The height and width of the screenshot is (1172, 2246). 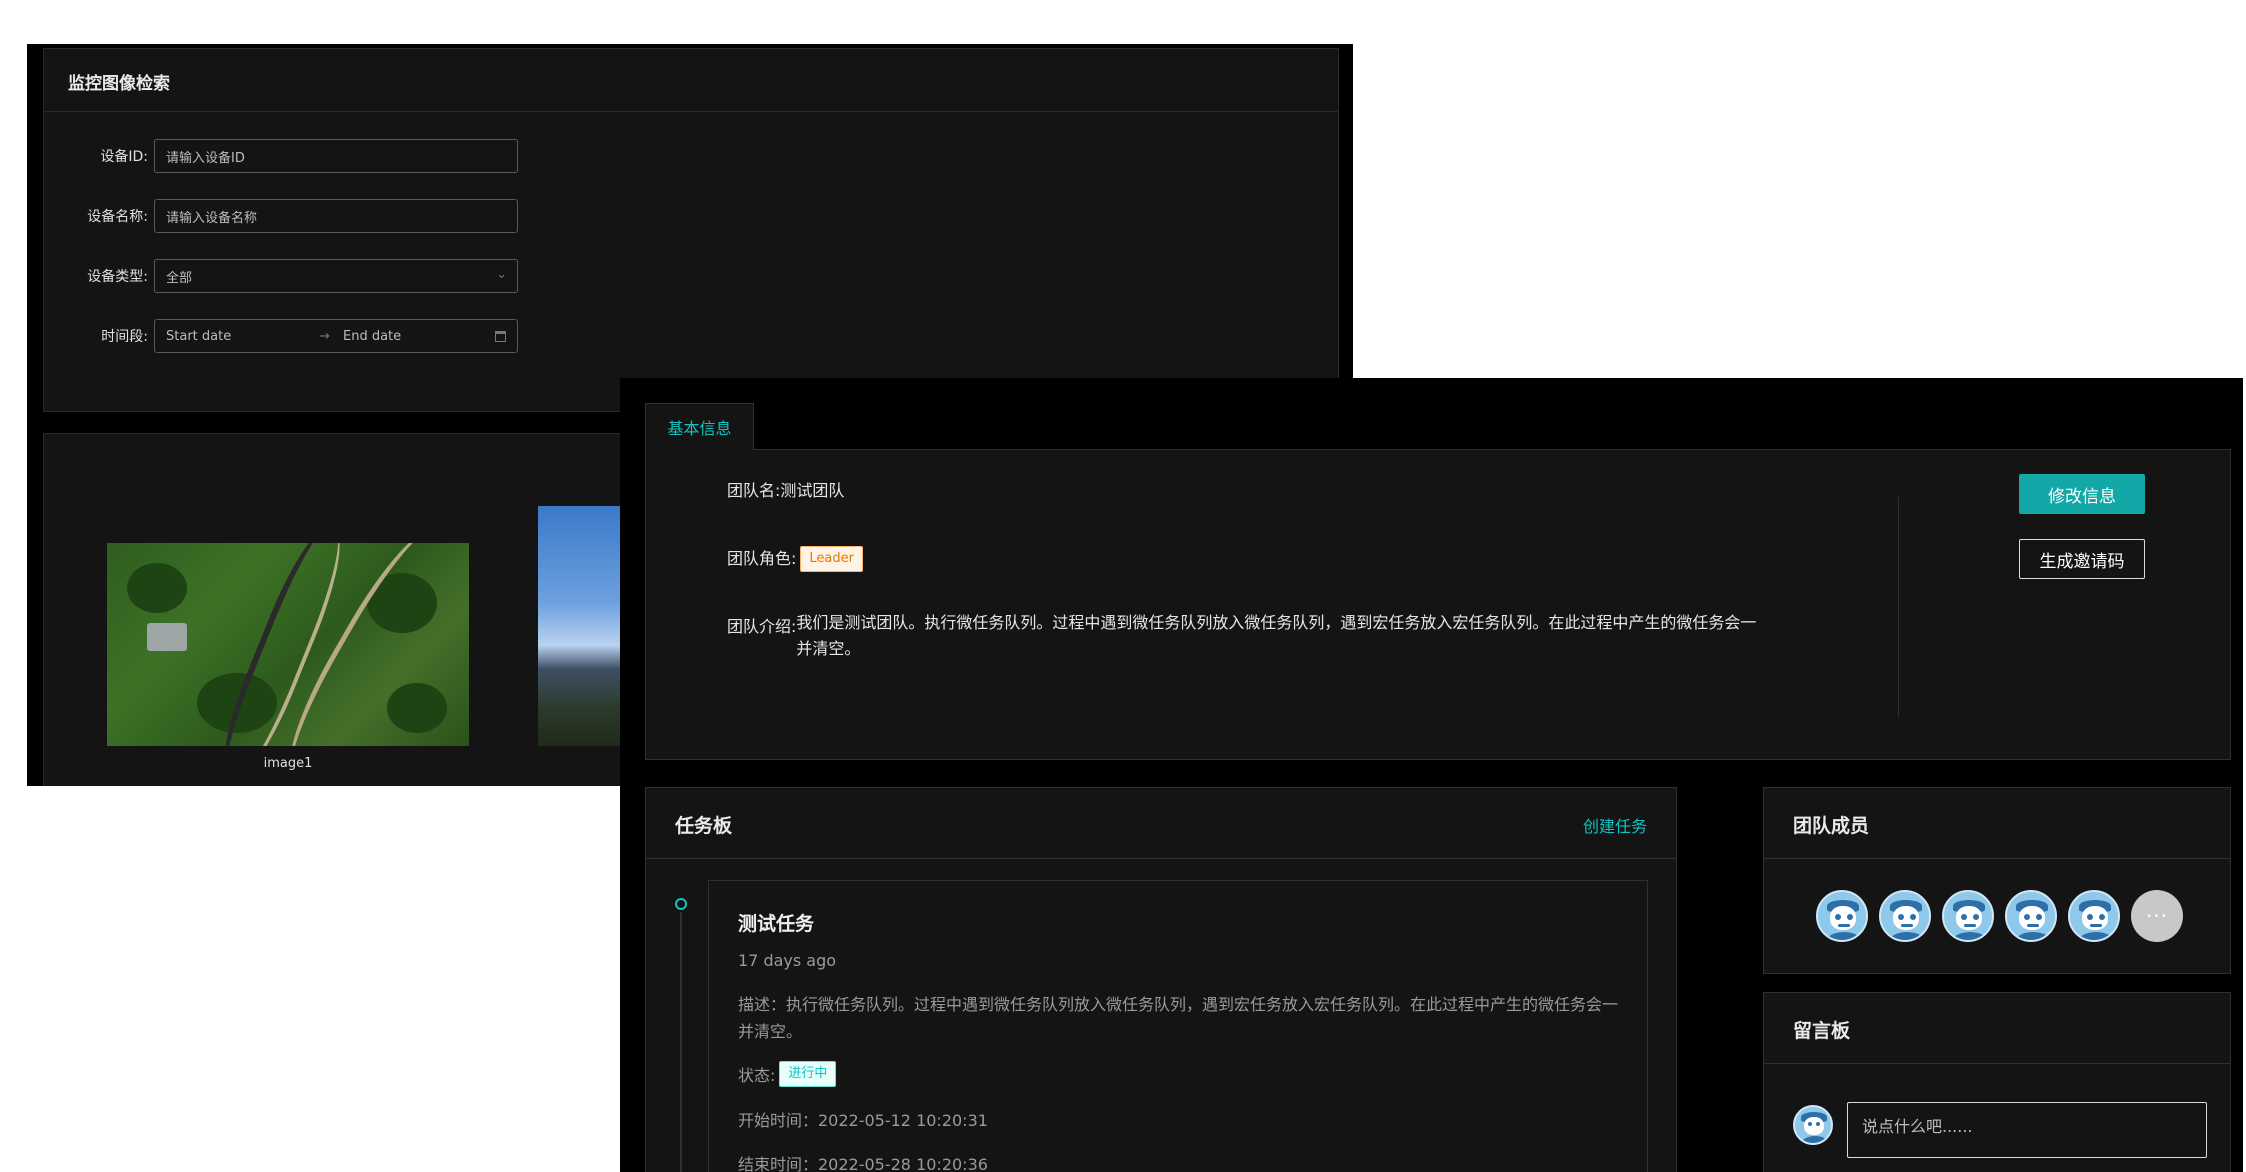 I want to click on role-tag: Leader, so click(x=831, y=559).